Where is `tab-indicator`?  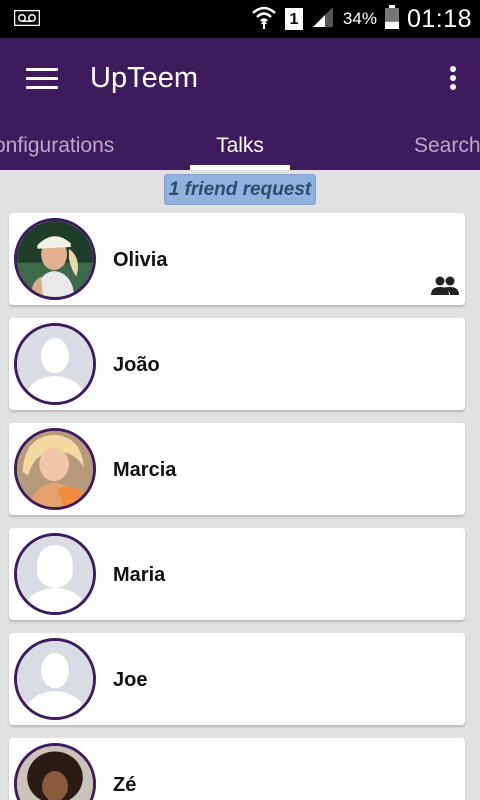 tab-indicator is located at coordinates (240, 167).